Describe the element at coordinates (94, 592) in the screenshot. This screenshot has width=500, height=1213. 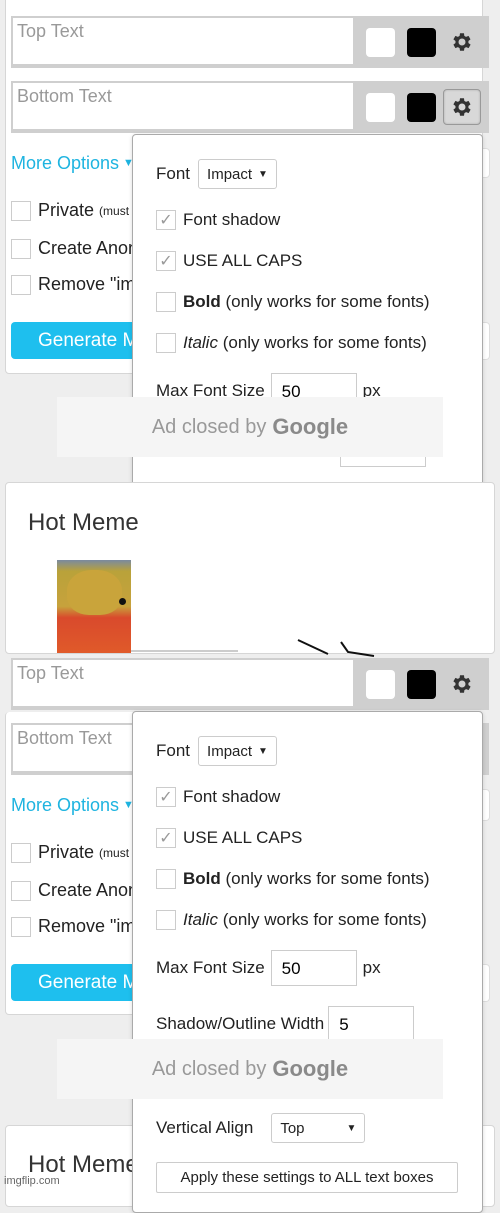
I see `pooh-face` at that location.